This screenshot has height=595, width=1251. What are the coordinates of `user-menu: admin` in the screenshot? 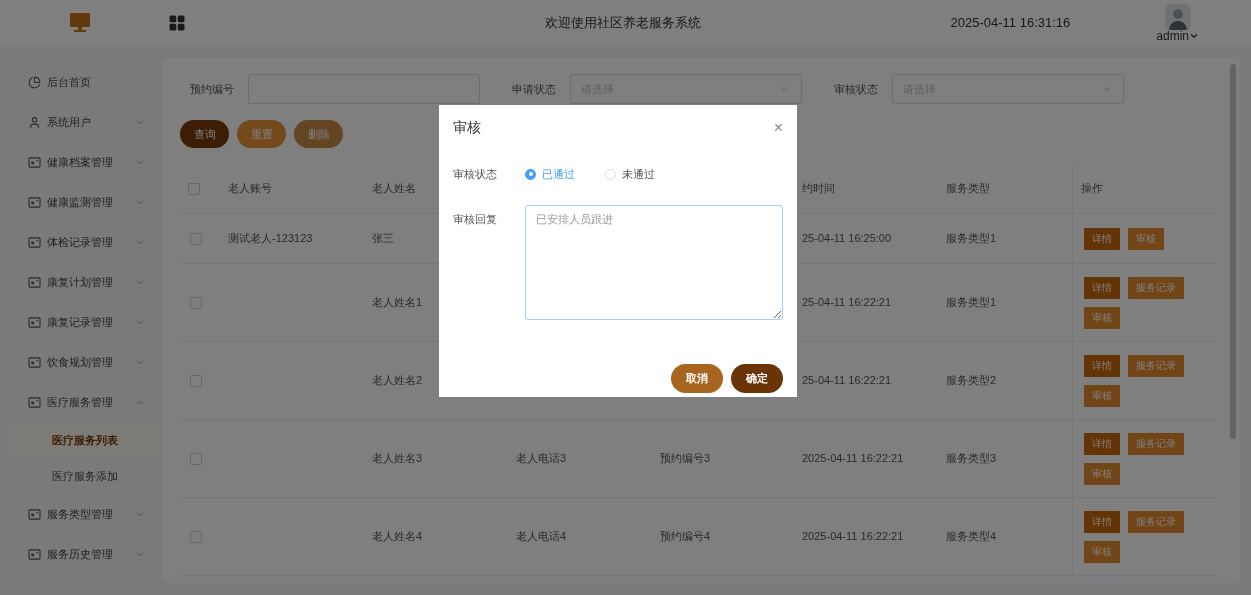 It's located at (1177, 35).